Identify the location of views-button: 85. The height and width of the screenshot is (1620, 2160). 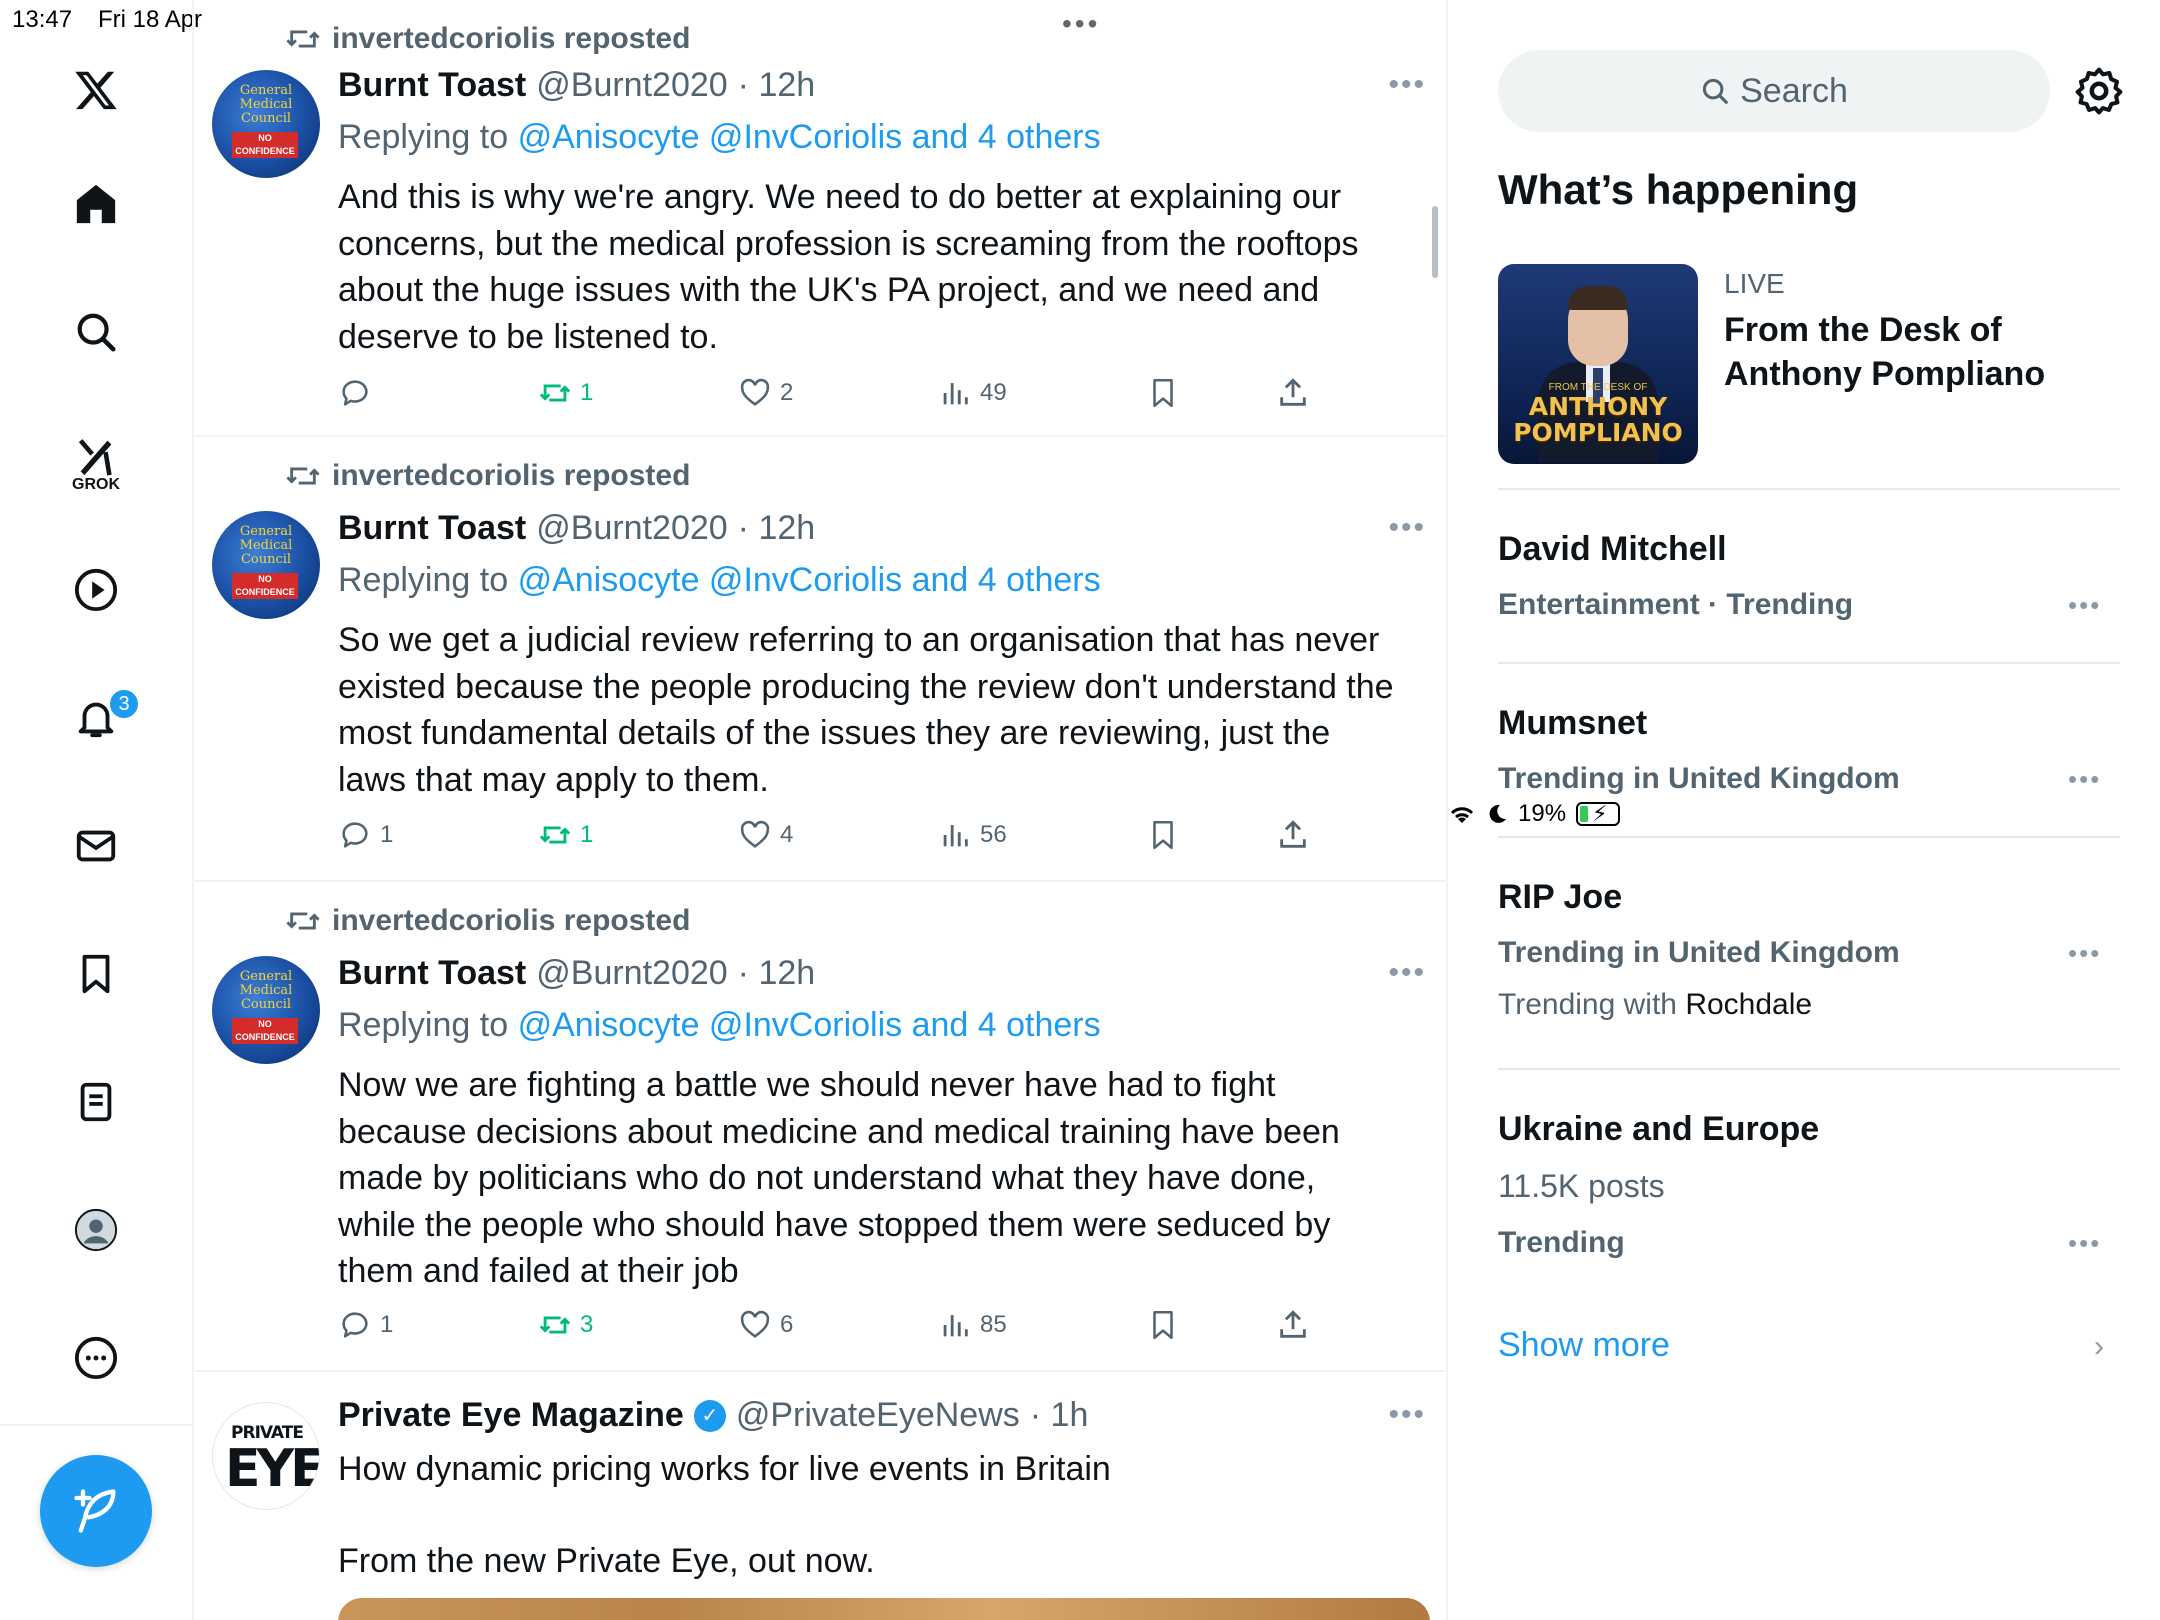
(972, 1325).